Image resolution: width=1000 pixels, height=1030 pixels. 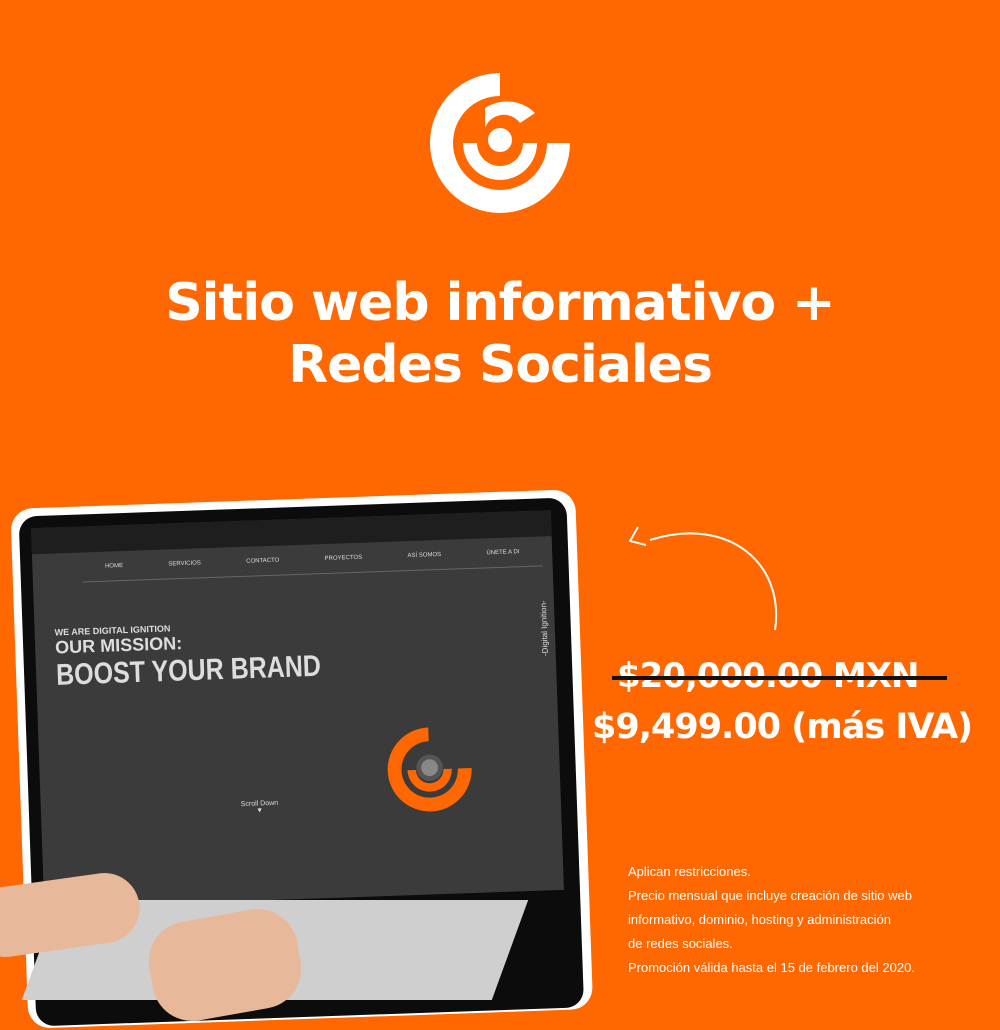 What do you see at coordinates (114, 566) in the screenshot?
I see `nav-home: HOME` at bounding box center [114, 566].